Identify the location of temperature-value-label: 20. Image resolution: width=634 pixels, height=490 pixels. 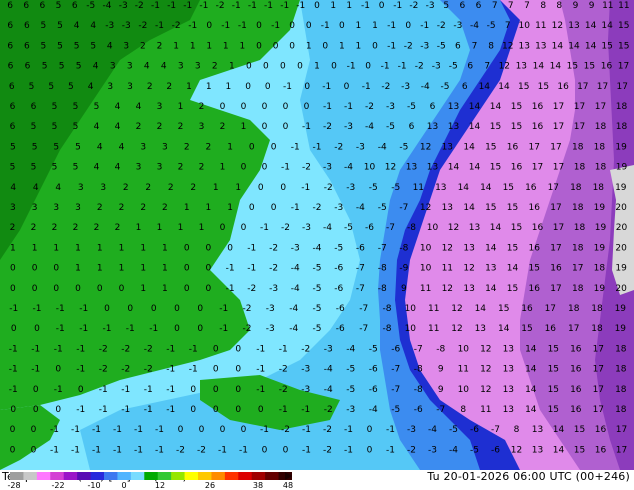
(621, 208).